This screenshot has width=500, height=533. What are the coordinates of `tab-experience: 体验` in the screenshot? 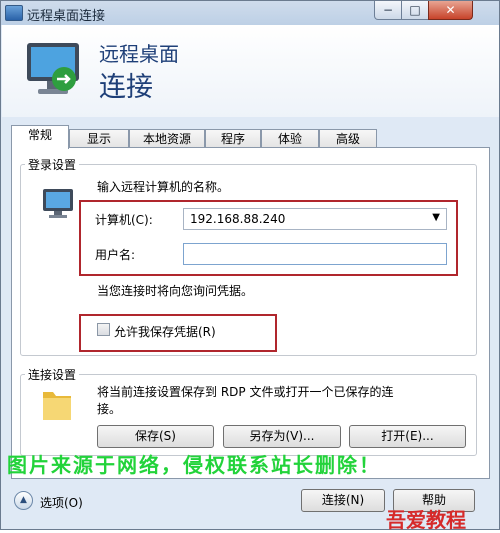 It's located at (290, 138).